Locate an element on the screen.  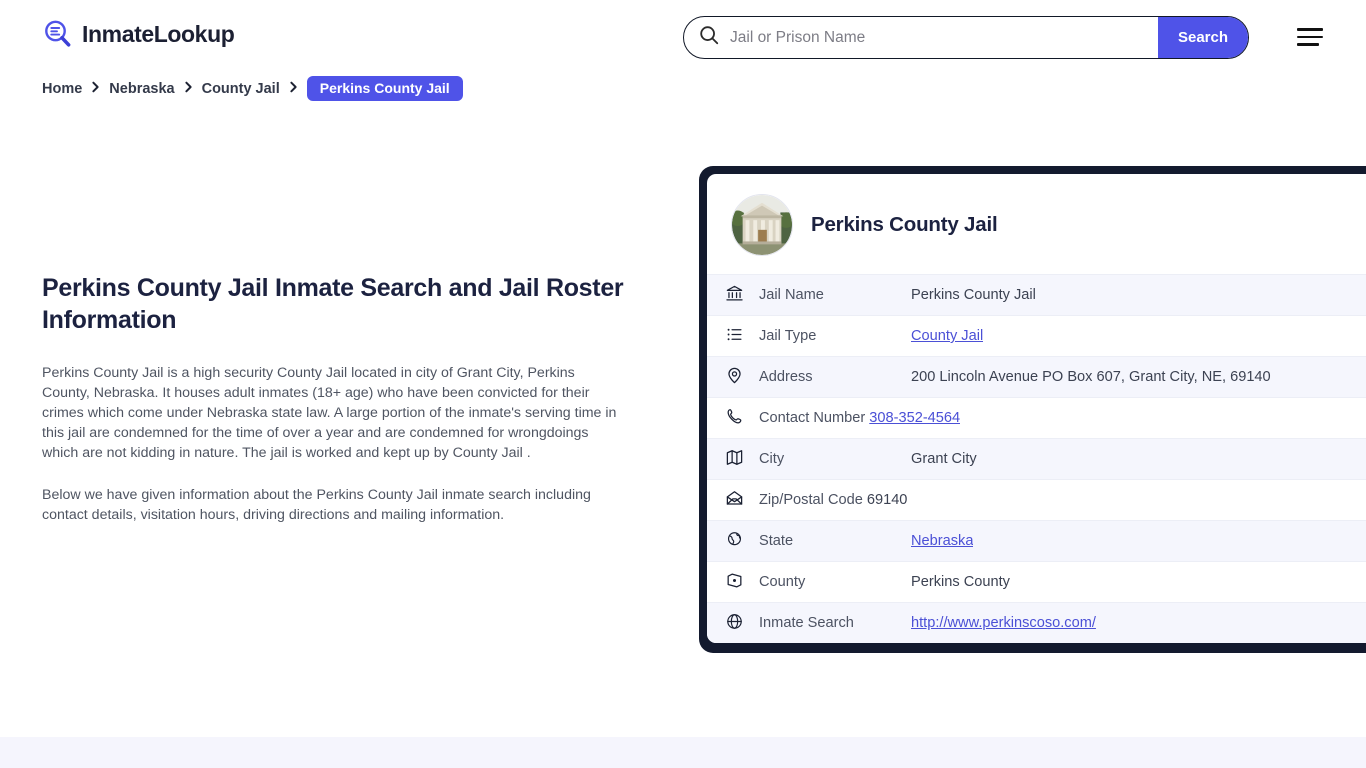
table-row: Contact Number 308-352-4564 is located at coordinates (1036, 417).